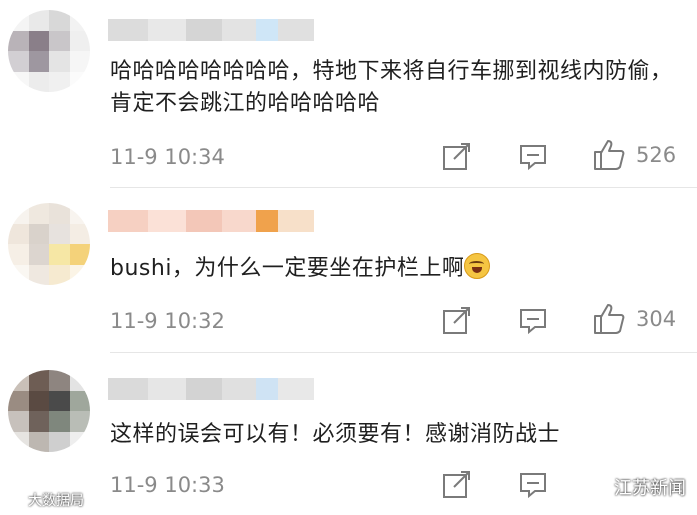 The height and width of the screenshot is (515, 697). I want to click on comment-timestamp: 11-9 10:32, so click(167, 321).